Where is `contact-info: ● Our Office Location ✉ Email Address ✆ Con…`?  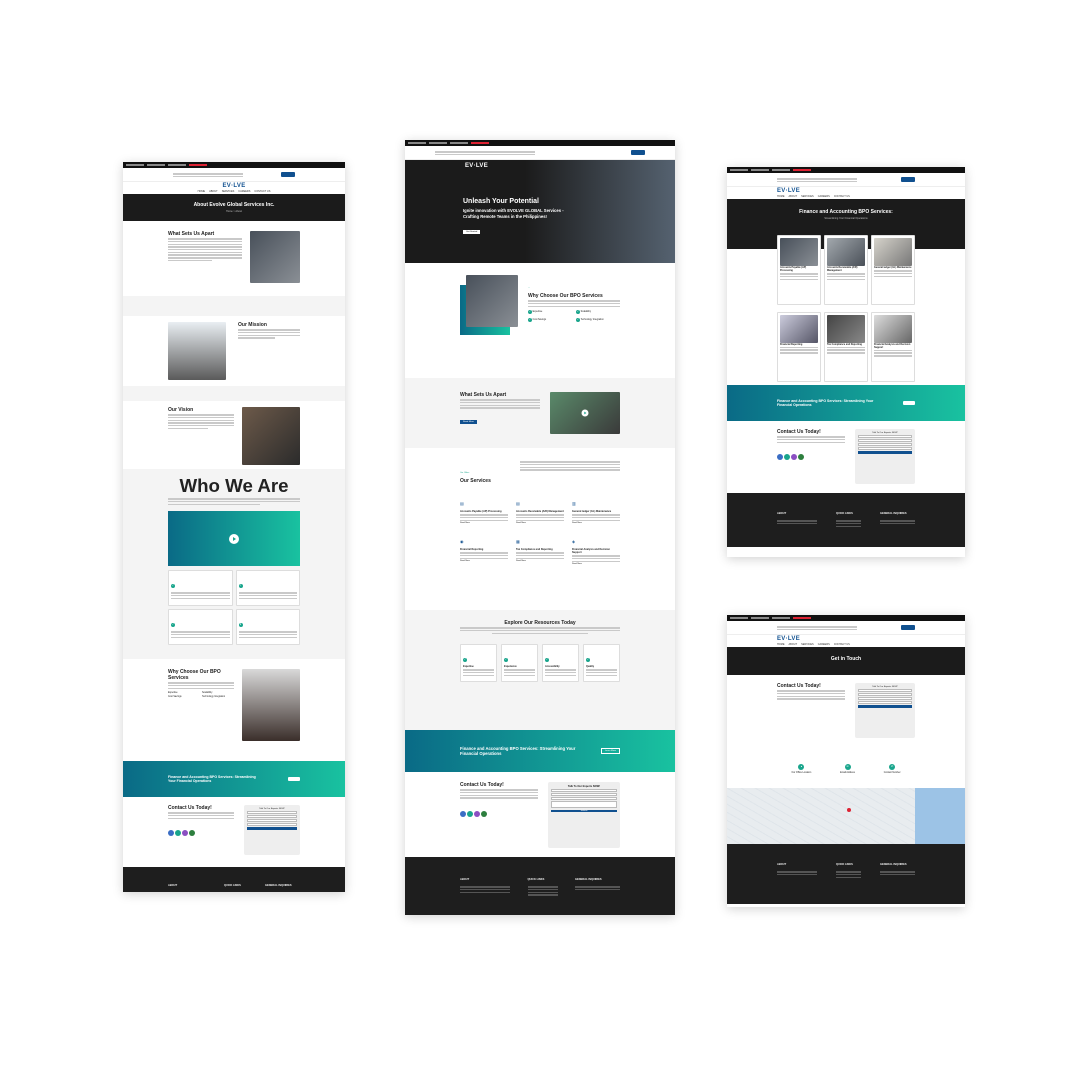
contact-info: ● Our Office Location ✉ Email Address ✆ Con… is located at coordinates (846, 769).